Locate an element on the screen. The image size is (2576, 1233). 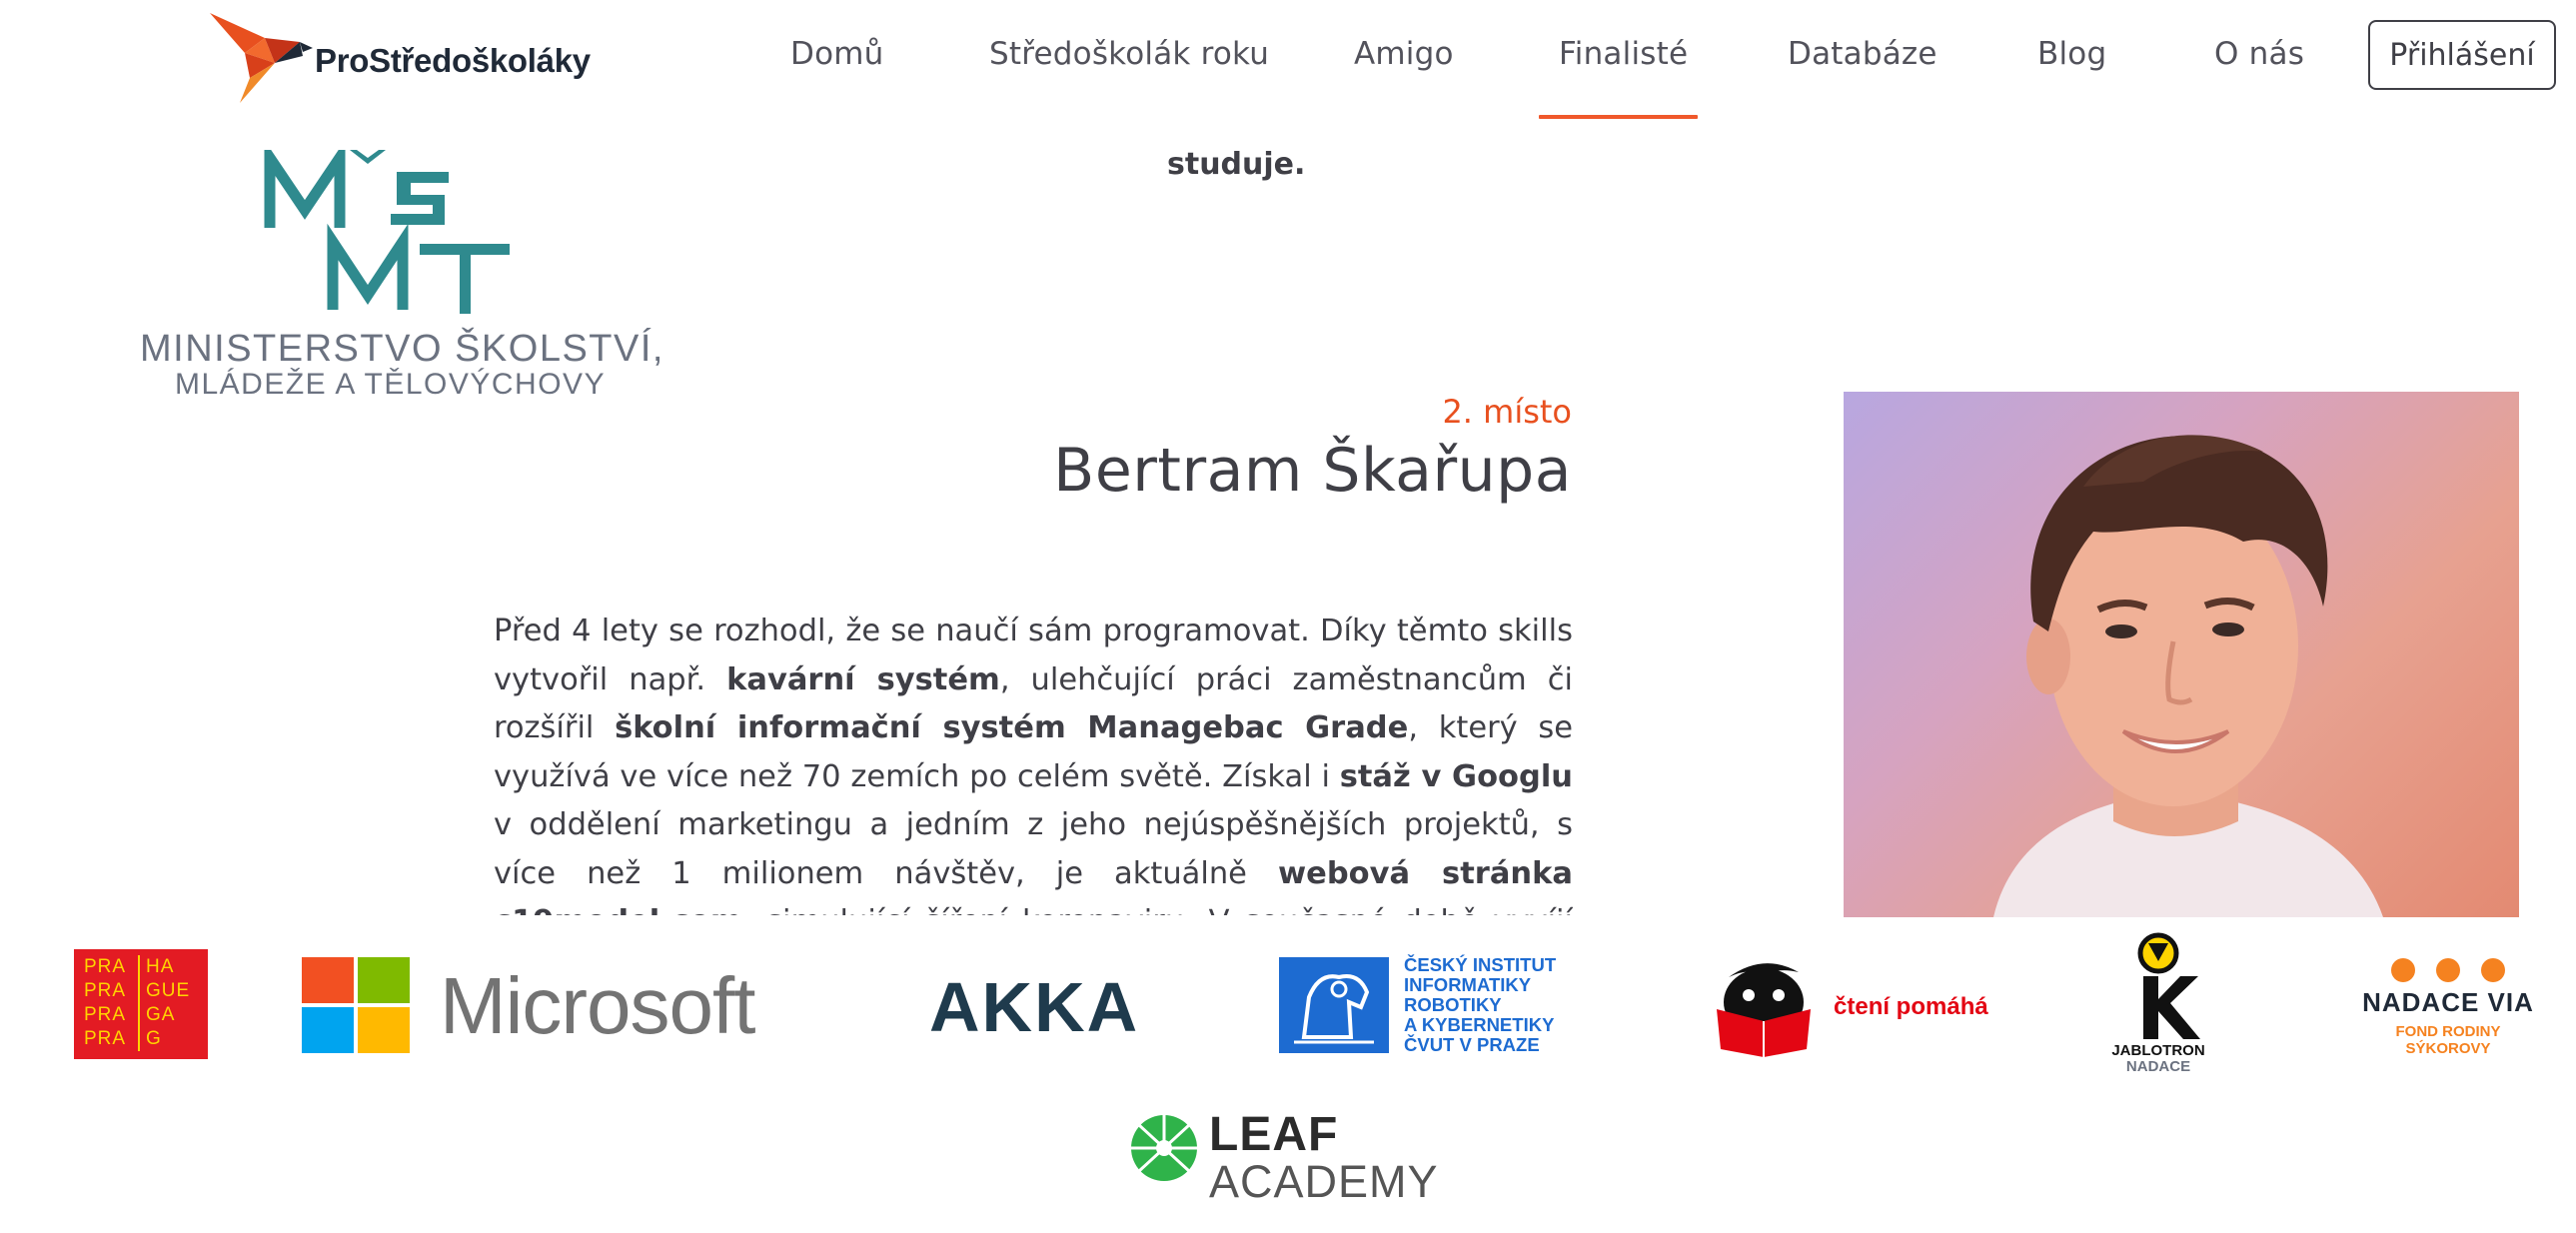
academy-wordmark: ACADEMY is located at coordinates (1324, 1181).